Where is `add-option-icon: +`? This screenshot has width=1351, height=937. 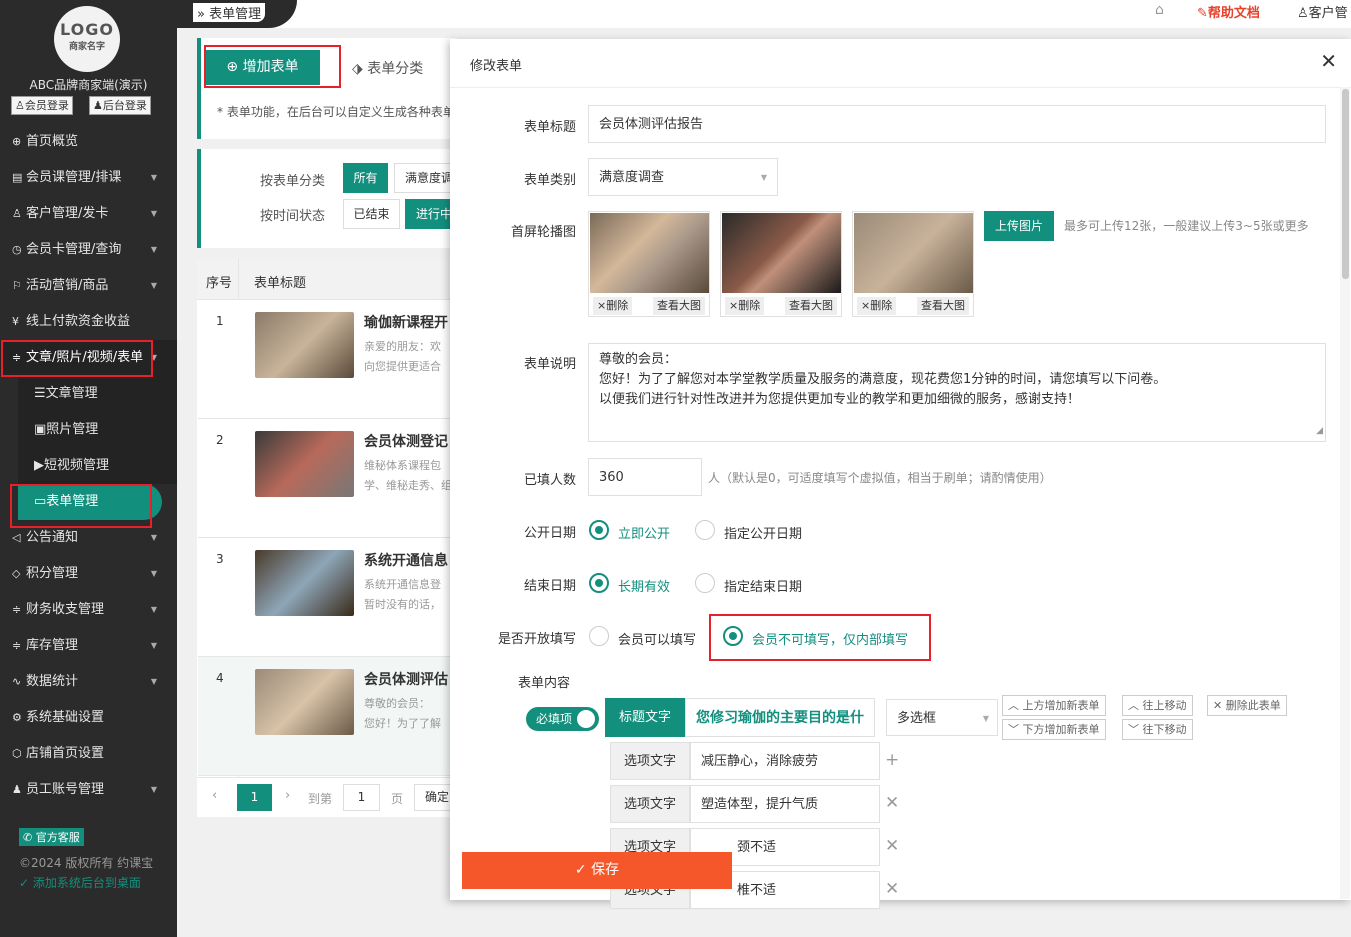 add-option-icon: + is located at coordinates (892, 760).